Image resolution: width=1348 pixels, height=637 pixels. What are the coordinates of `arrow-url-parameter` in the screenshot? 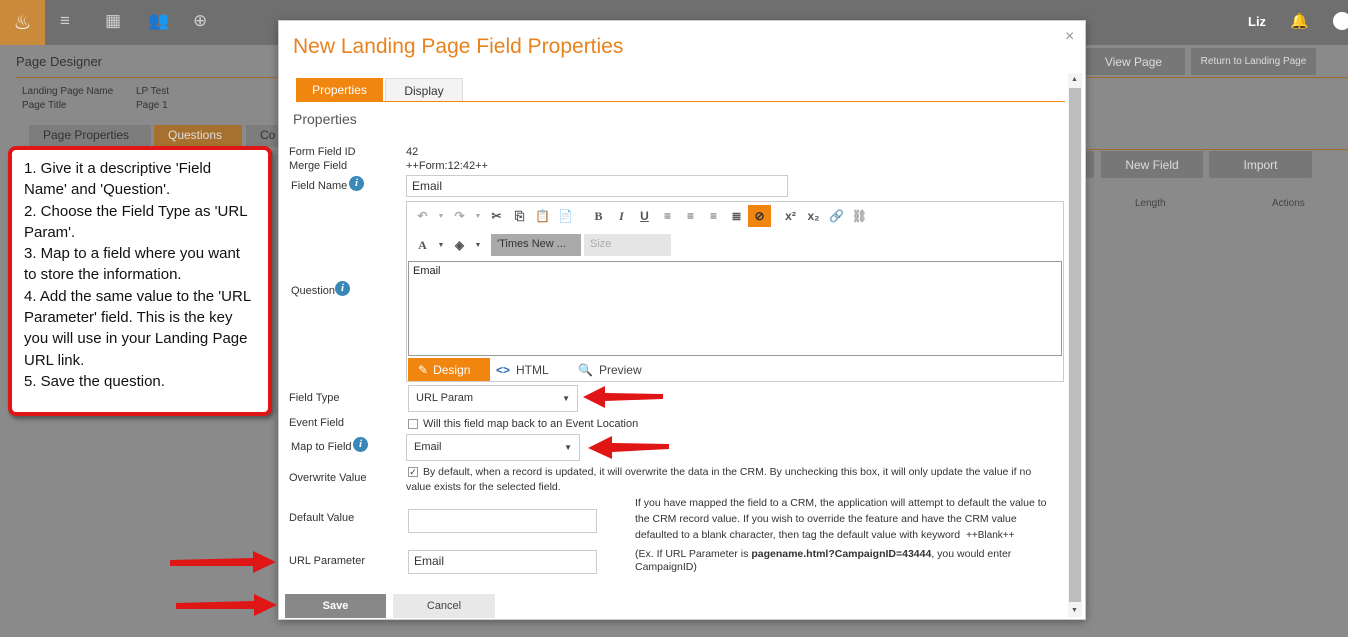 It's located at (223, 562).